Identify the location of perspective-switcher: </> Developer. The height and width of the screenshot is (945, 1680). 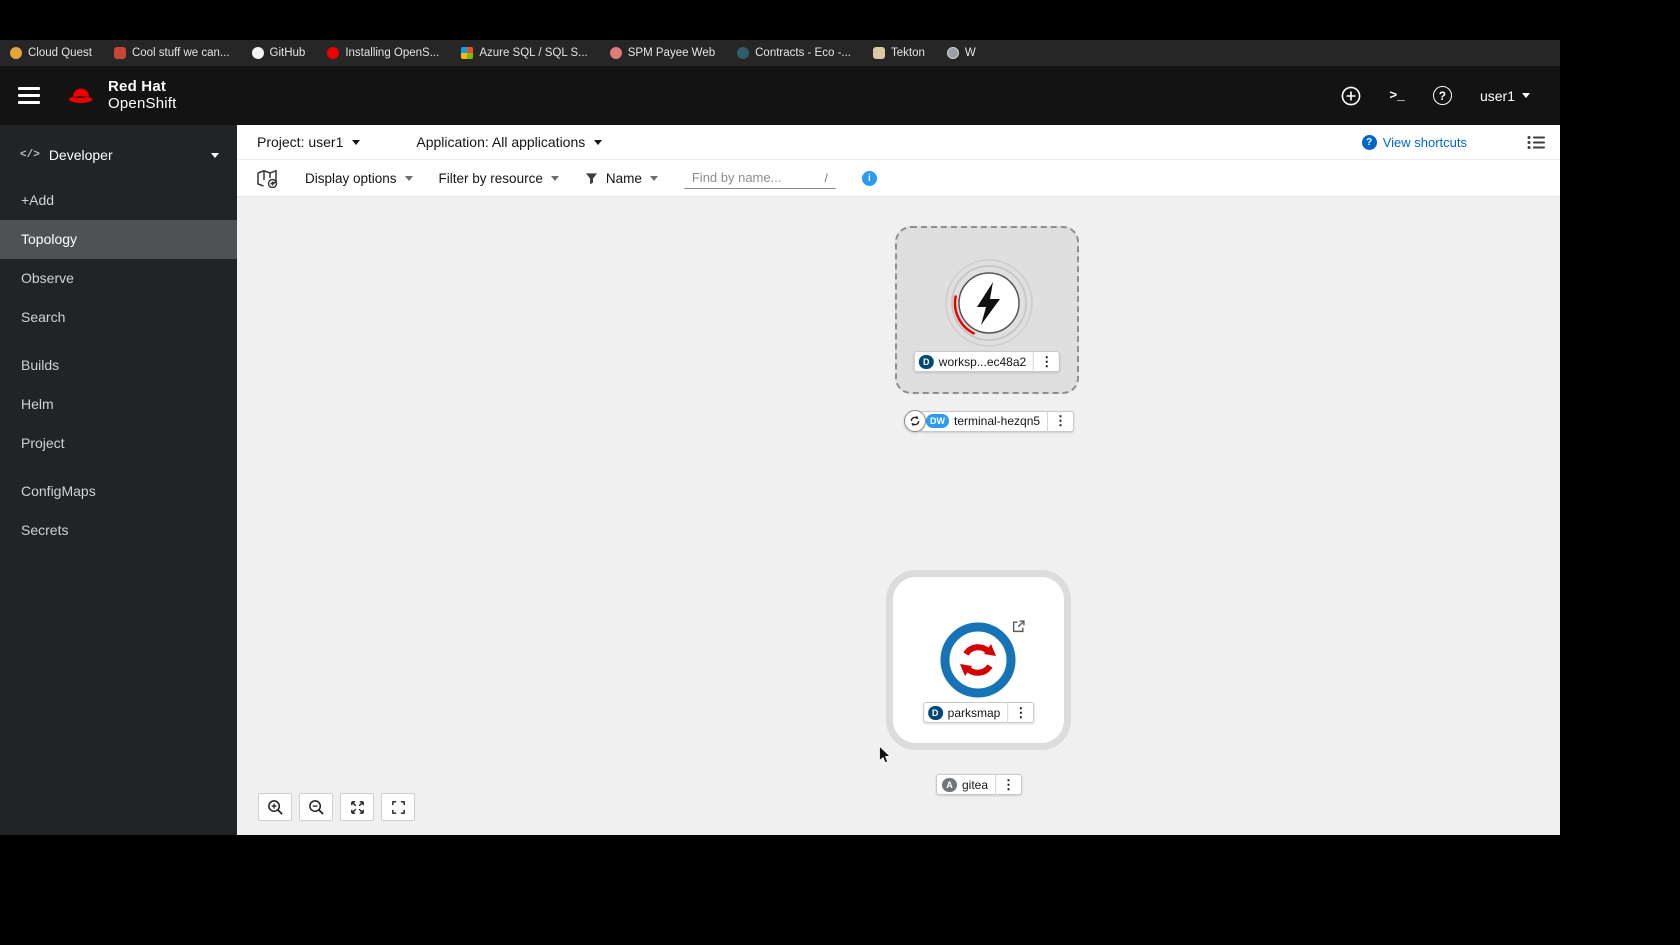
(118, 155).